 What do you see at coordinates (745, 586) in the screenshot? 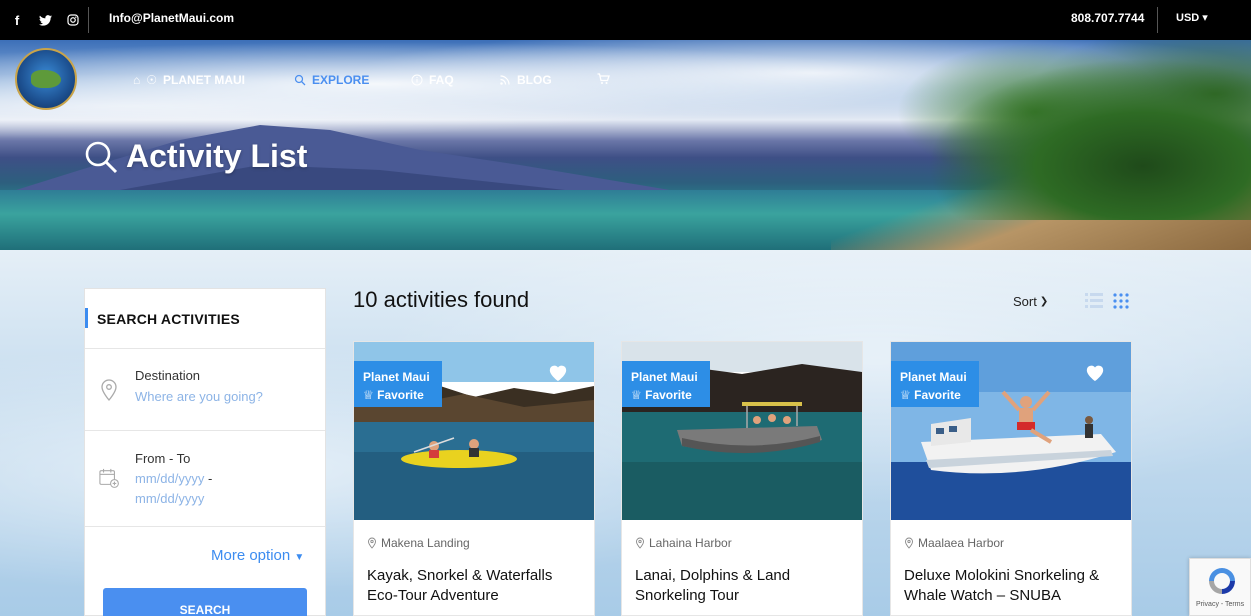
I see `activity-title: Lanai, Dolphins & Land Snorkeling Tour` at bounding box center [745, 586].